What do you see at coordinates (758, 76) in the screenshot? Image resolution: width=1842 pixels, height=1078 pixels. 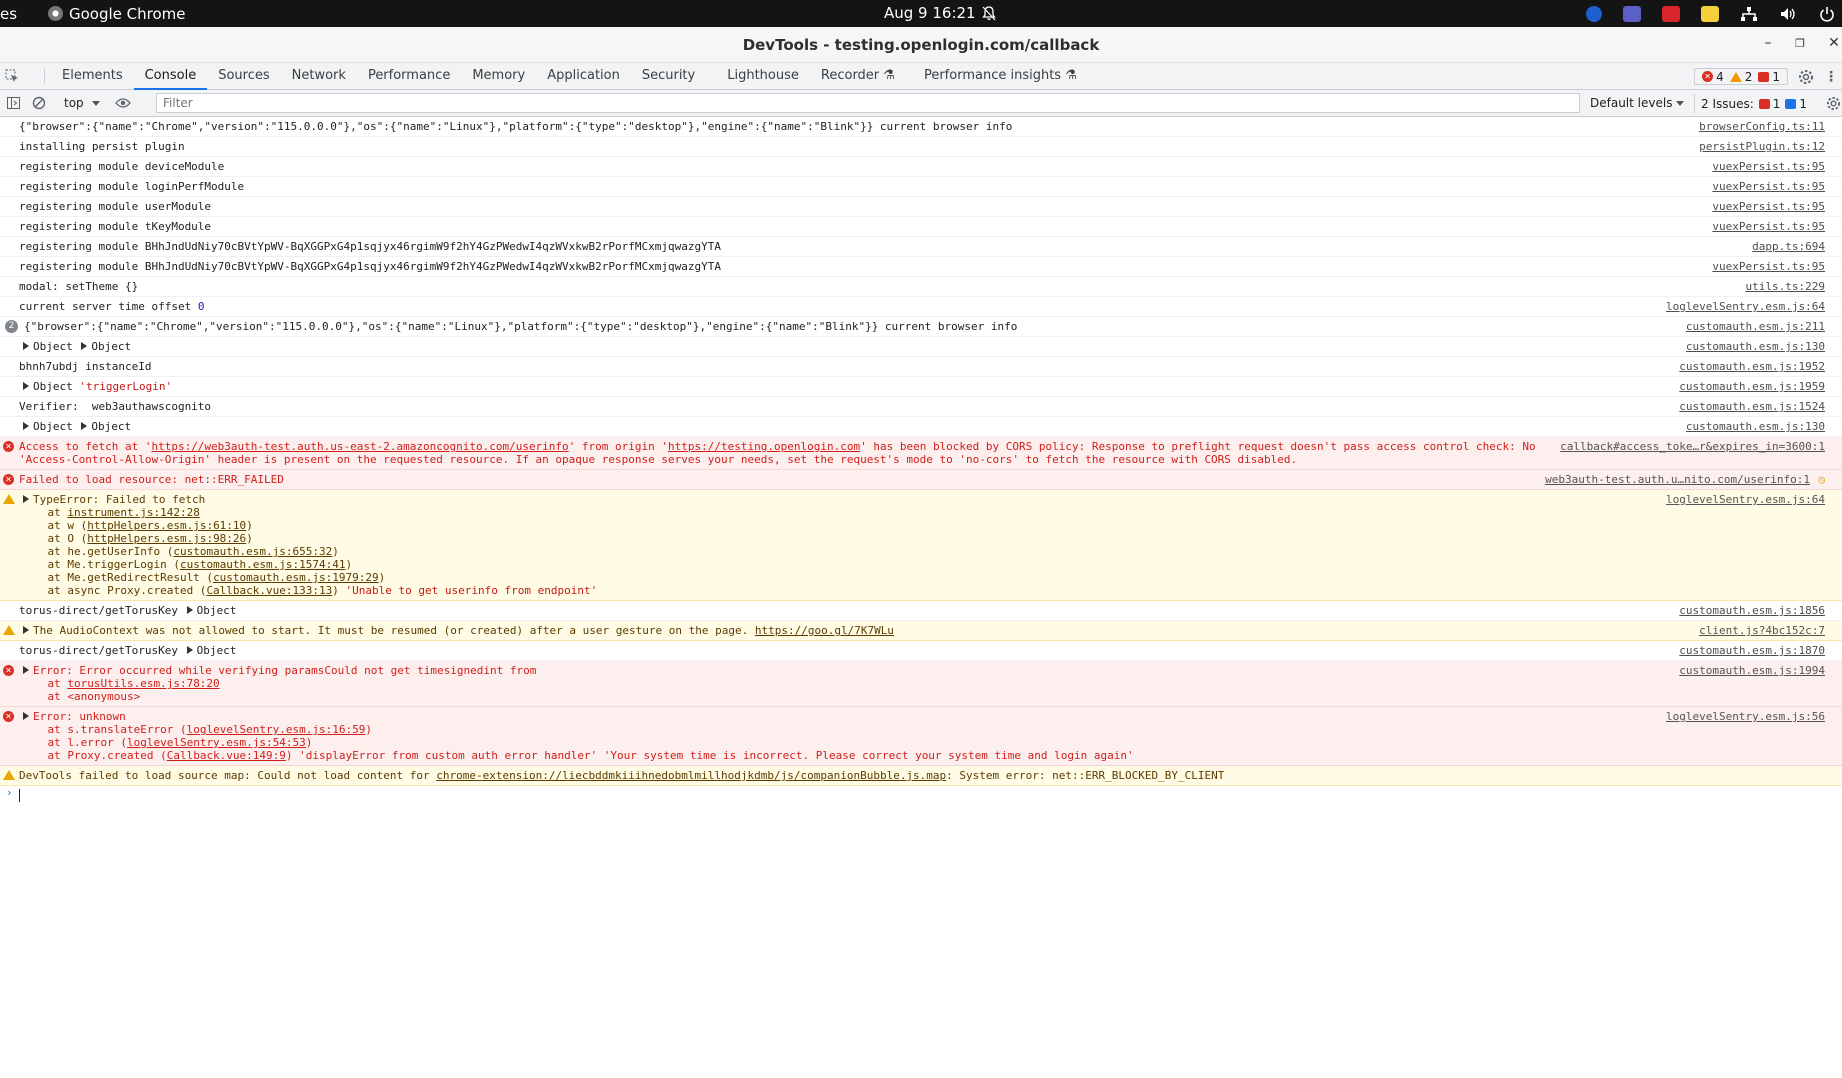 I see `tab-lighthouse: Lighthouse` at bounding box center [758, 76].